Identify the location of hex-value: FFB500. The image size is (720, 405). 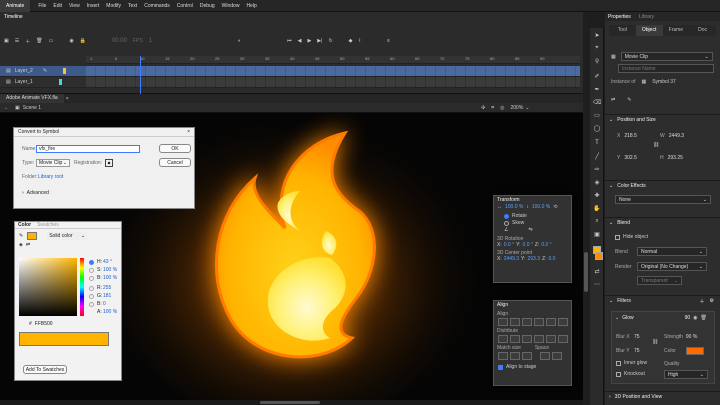
(44, 324).